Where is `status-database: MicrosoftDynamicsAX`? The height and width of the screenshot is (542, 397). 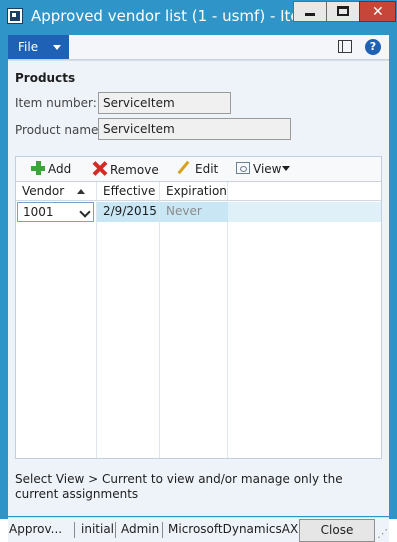 status-database: MicrosoftDynamicsAX is located at coordinates (233, 529).